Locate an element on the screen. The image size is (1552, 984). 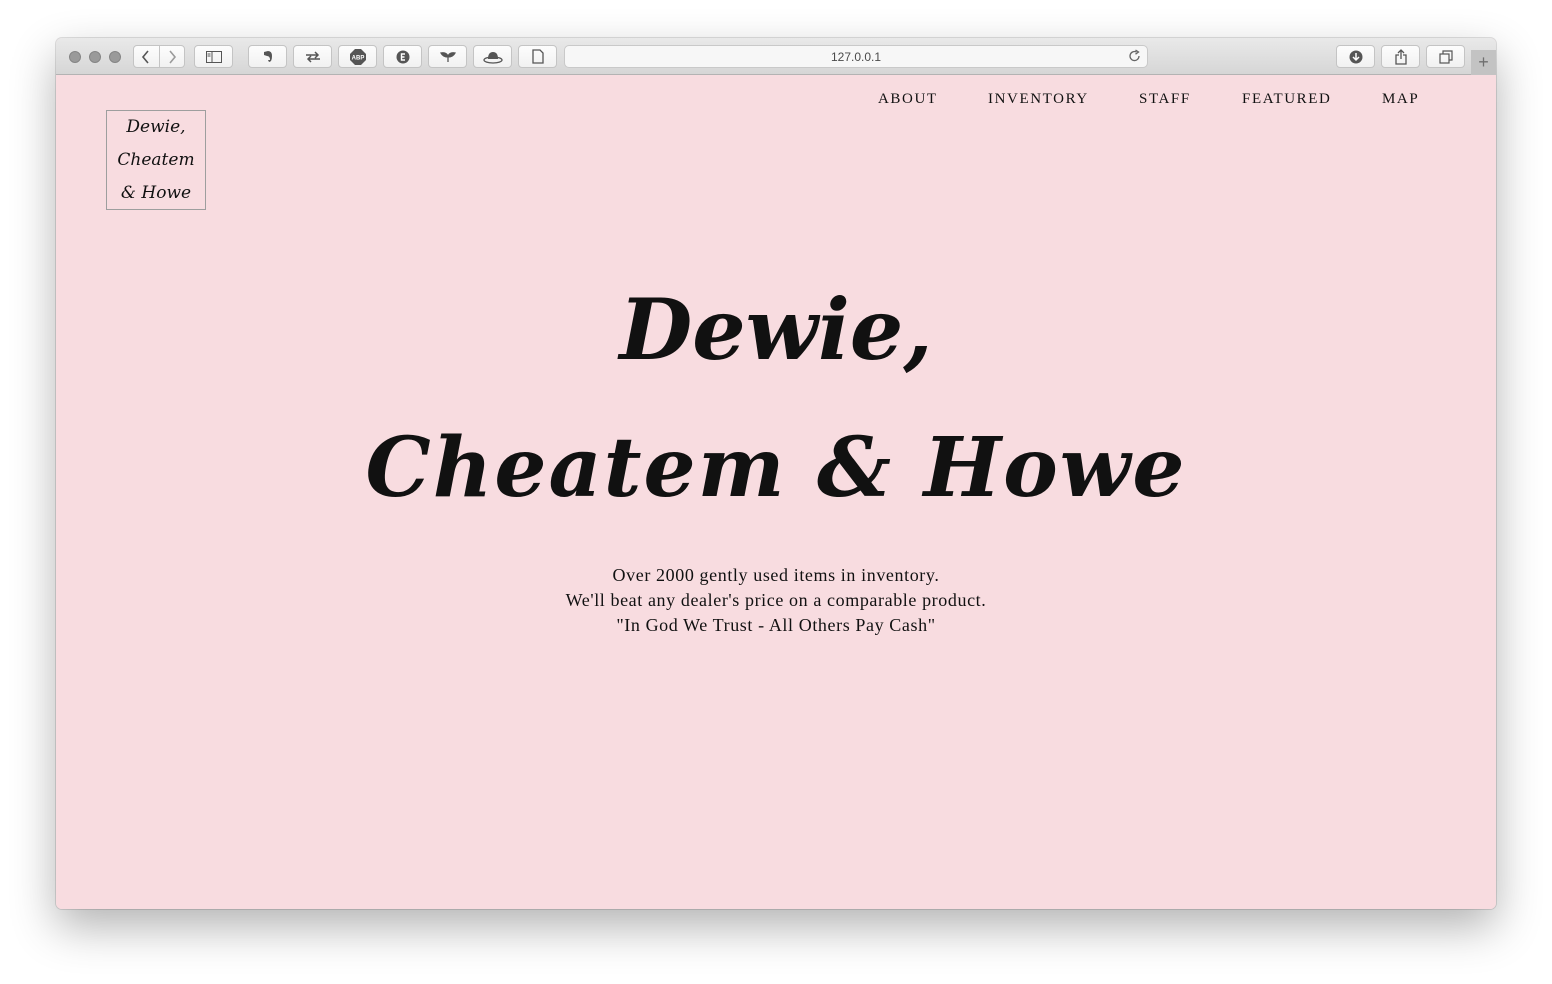
nav-link-featured: FEATURED is located at coordinates (1286, 99).